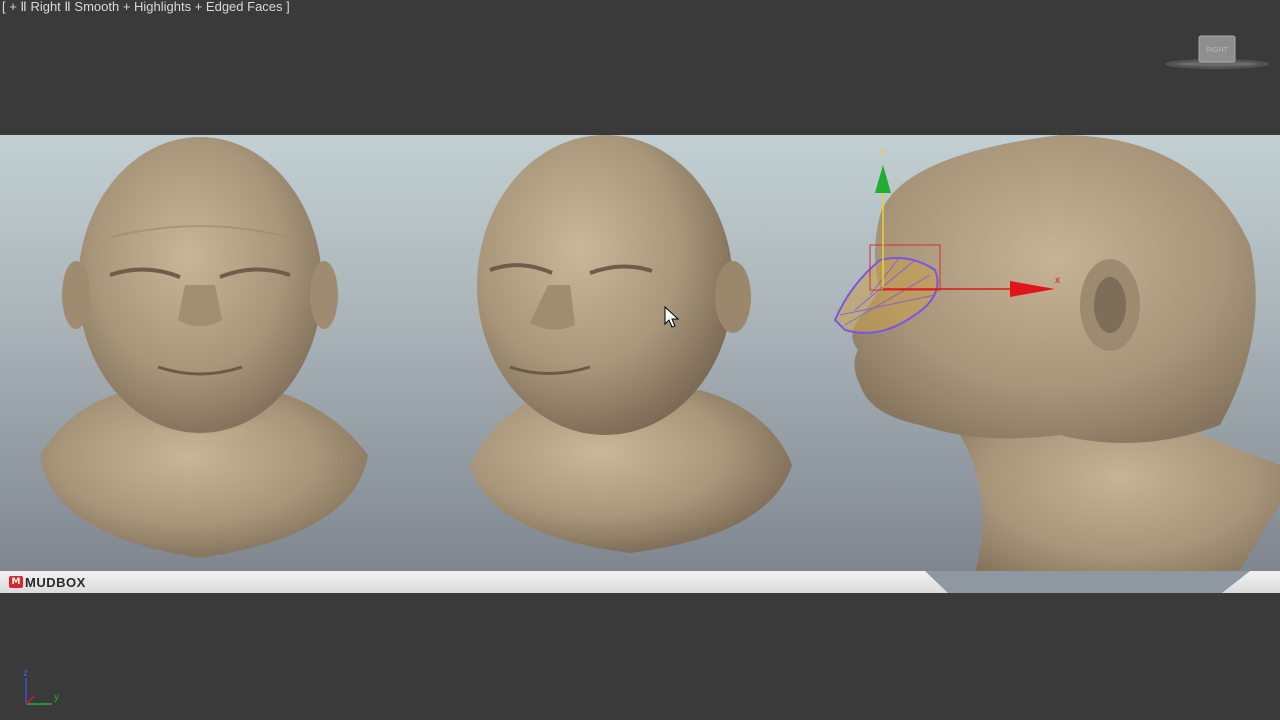 This screenshot has height=720, width=1280. Describe the element at coordinates (55, 582) in the screenshot. I see `mudbox-logo-text: MUDBOX` at that location.